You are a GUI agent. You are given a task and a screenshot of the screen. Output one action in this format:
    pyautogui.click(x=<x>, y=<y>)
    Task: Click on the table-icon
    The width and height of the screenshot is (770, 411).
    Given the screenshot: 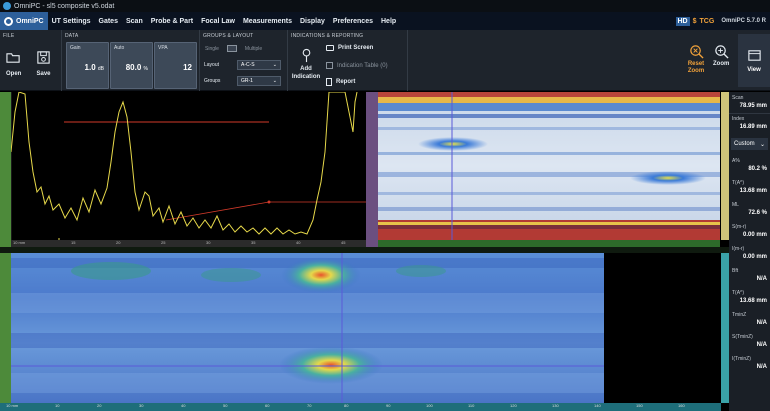 What is the action you would take?
    pyautogui.click(x=329, y=65)
    